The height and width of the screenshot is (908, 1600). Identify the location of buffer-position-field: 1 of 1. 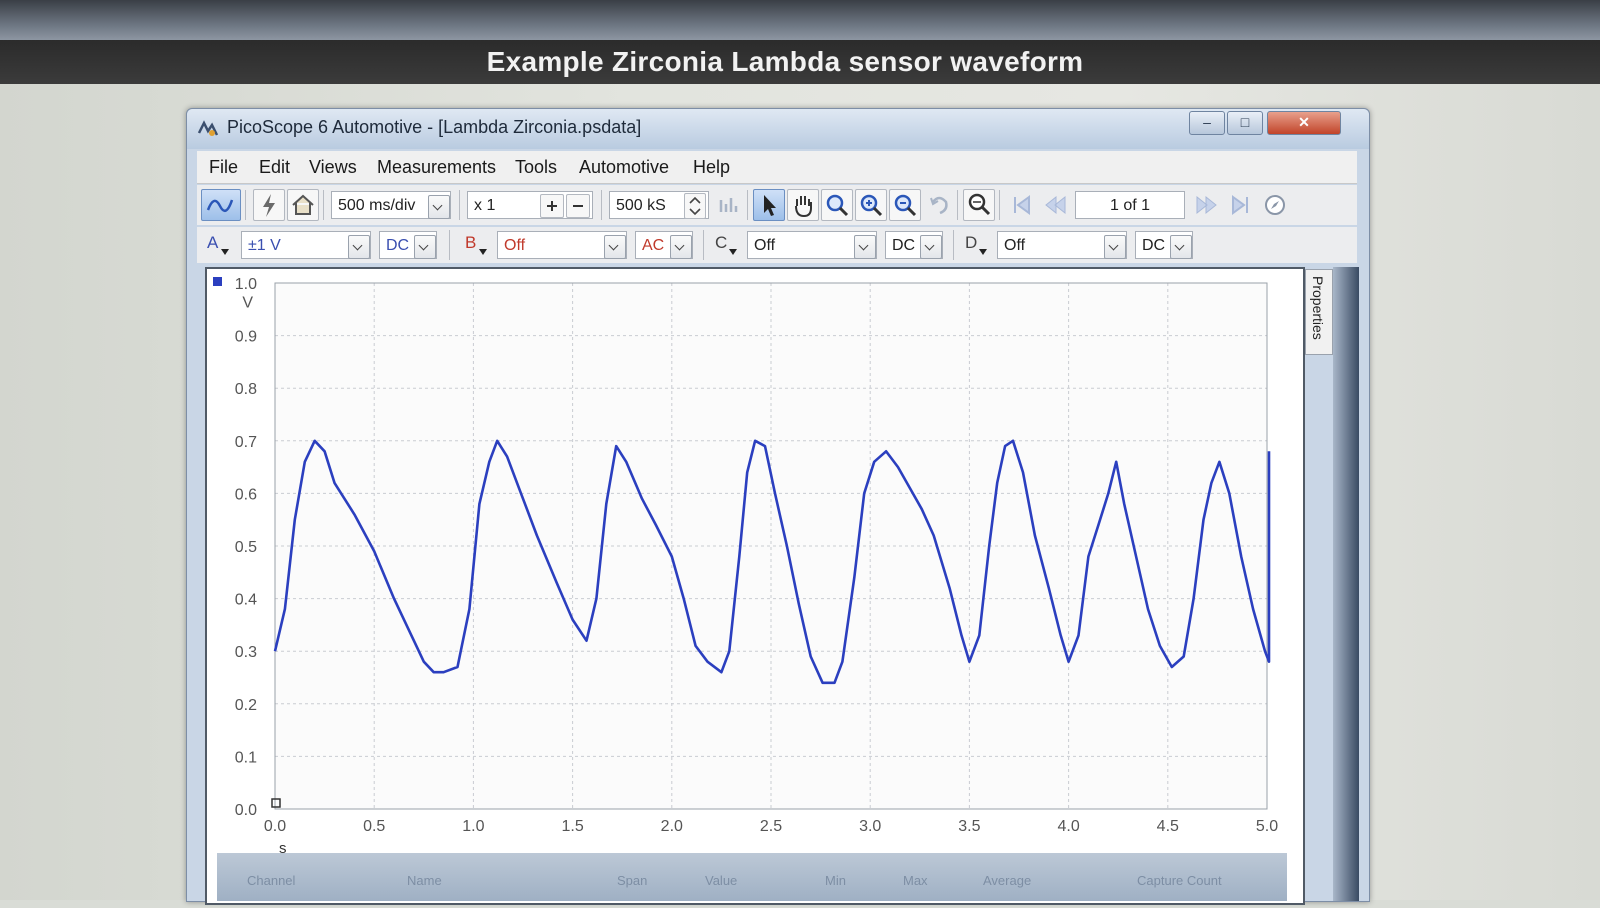
(1130, 205).